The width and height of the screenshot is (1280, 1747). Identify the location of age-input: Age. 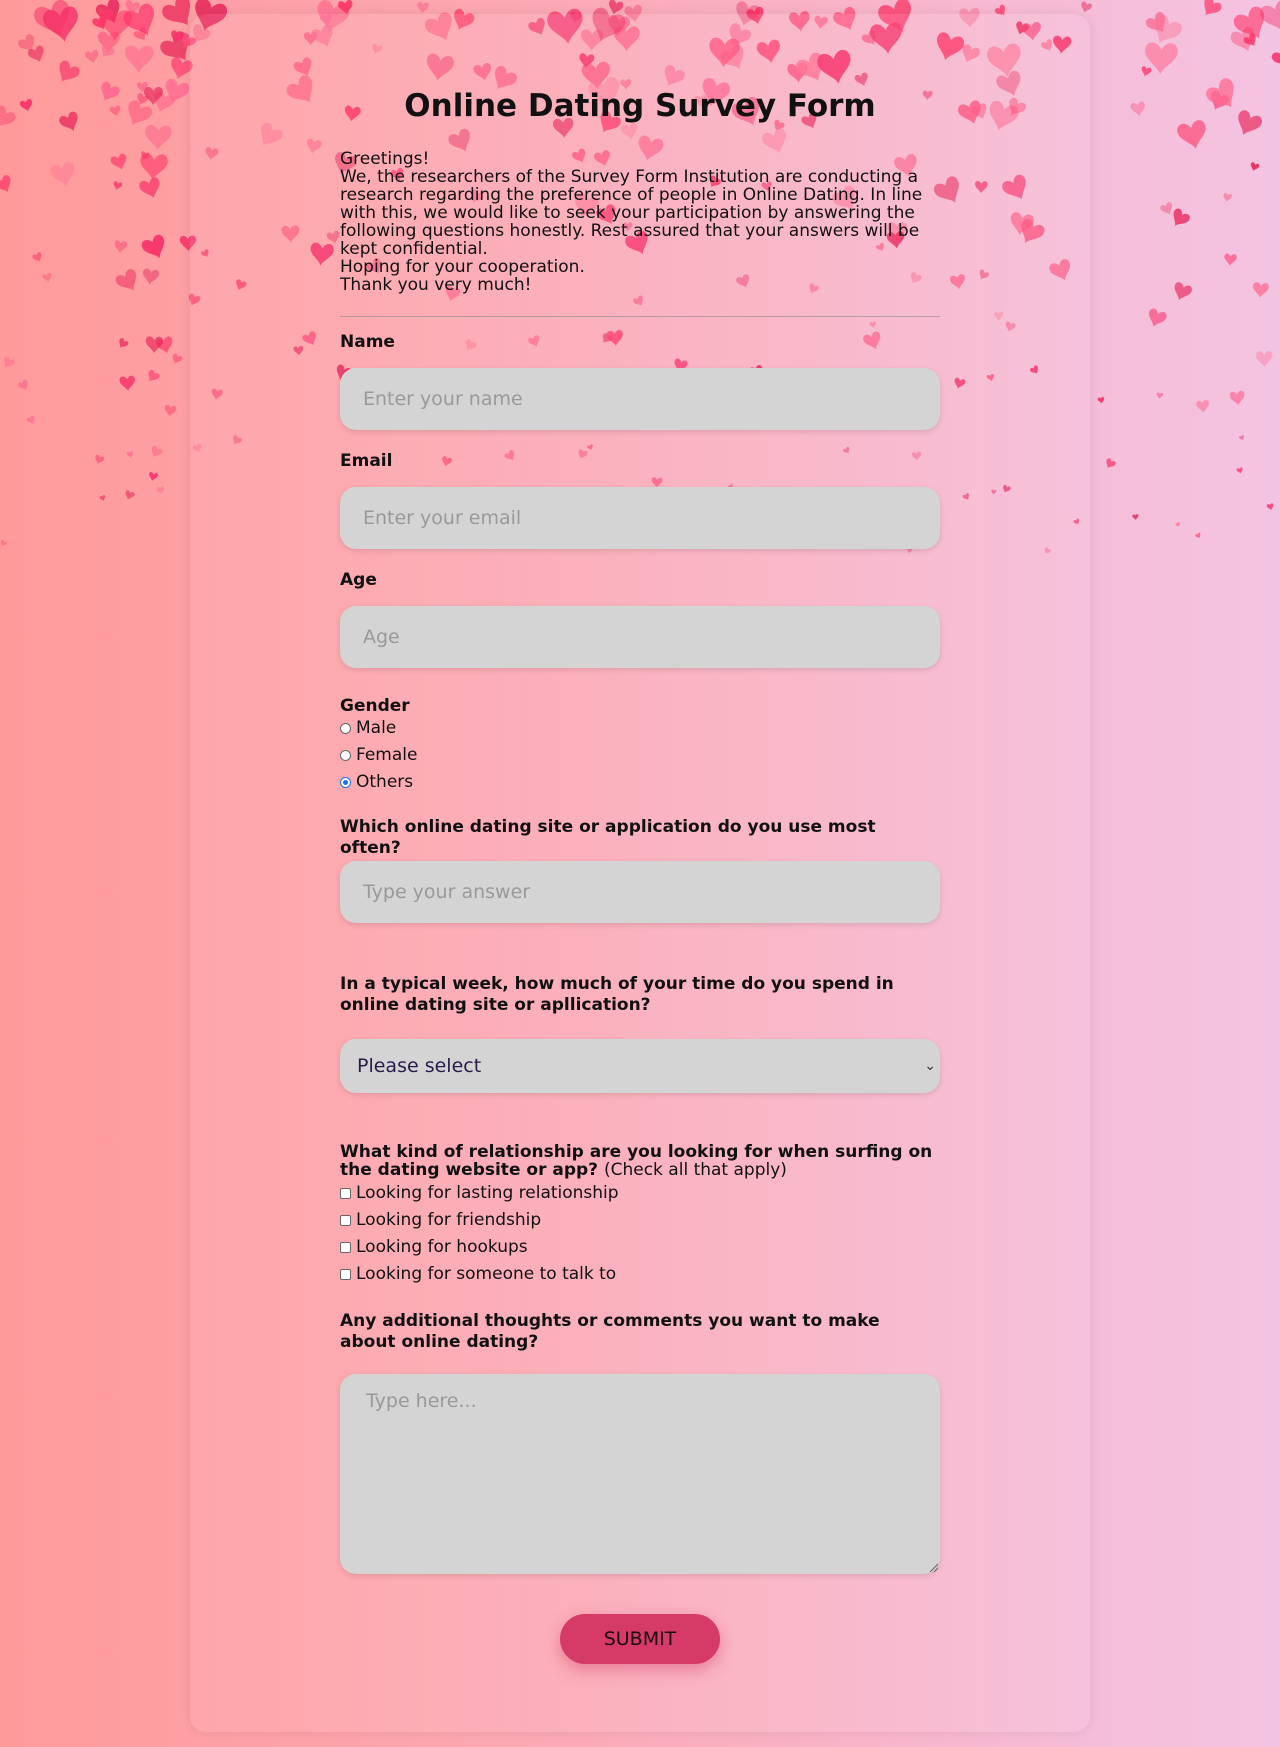
(640, 637).